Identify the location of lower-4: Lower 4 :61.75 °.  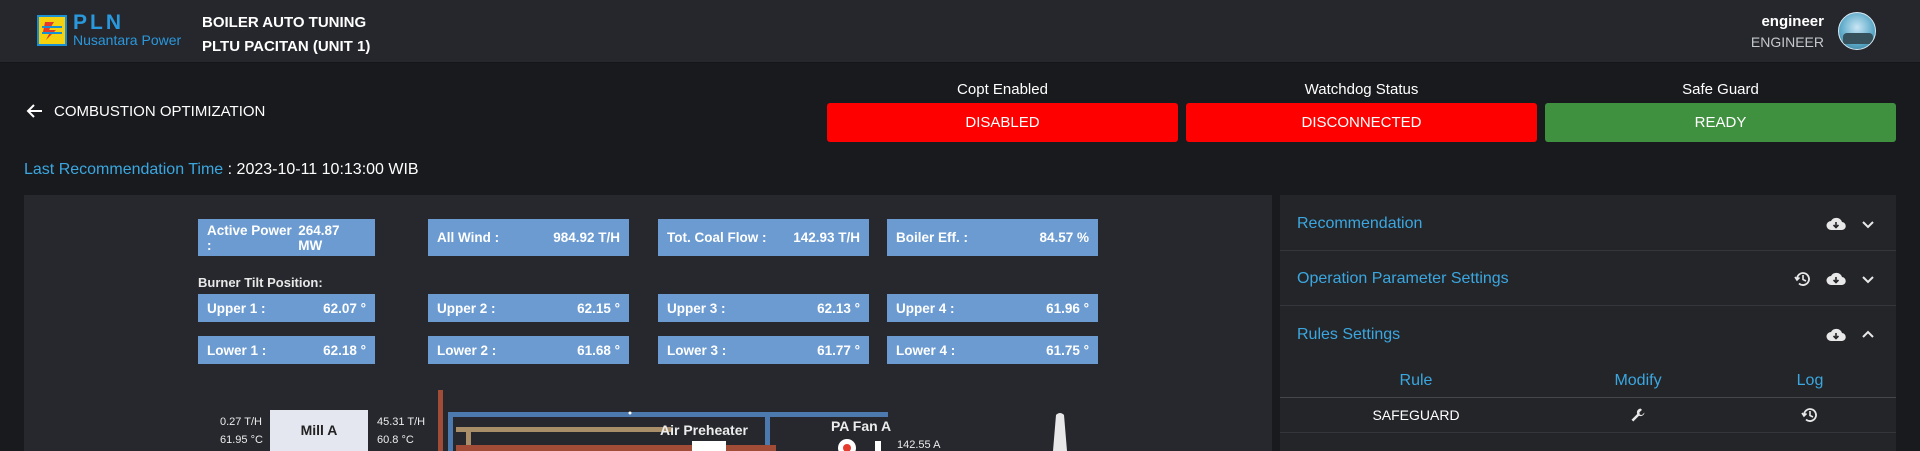
(992, 350).